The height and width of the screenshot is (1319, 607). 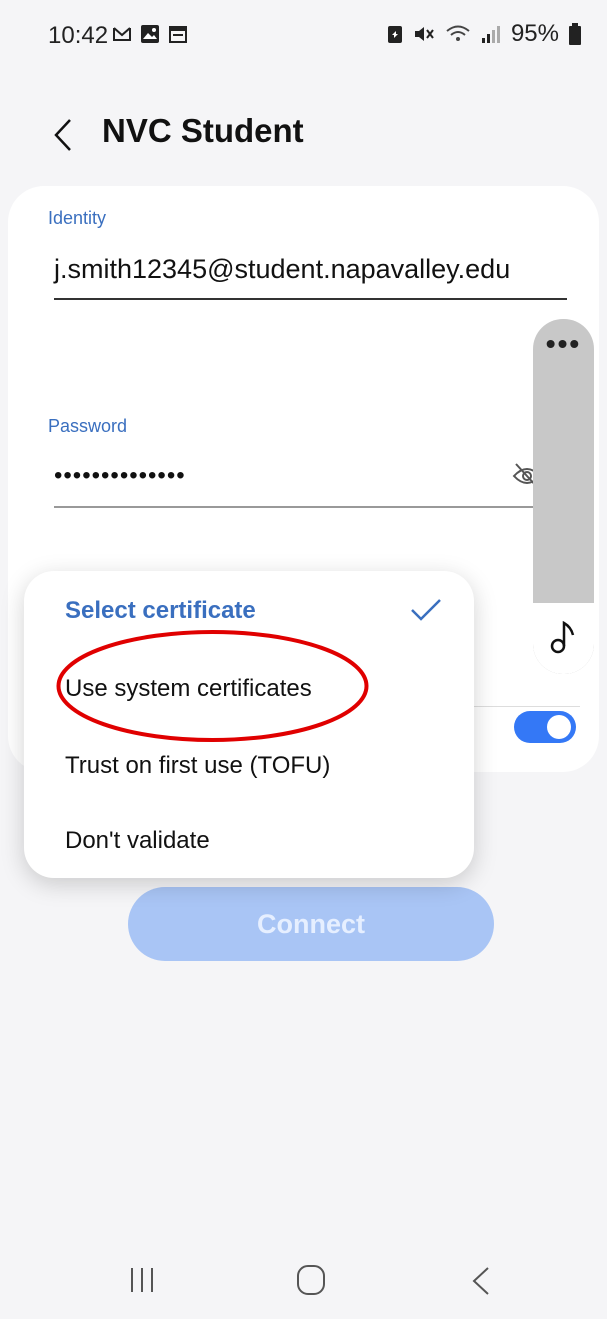 I want to click on password-label: Password, so click(x=88, y=426).